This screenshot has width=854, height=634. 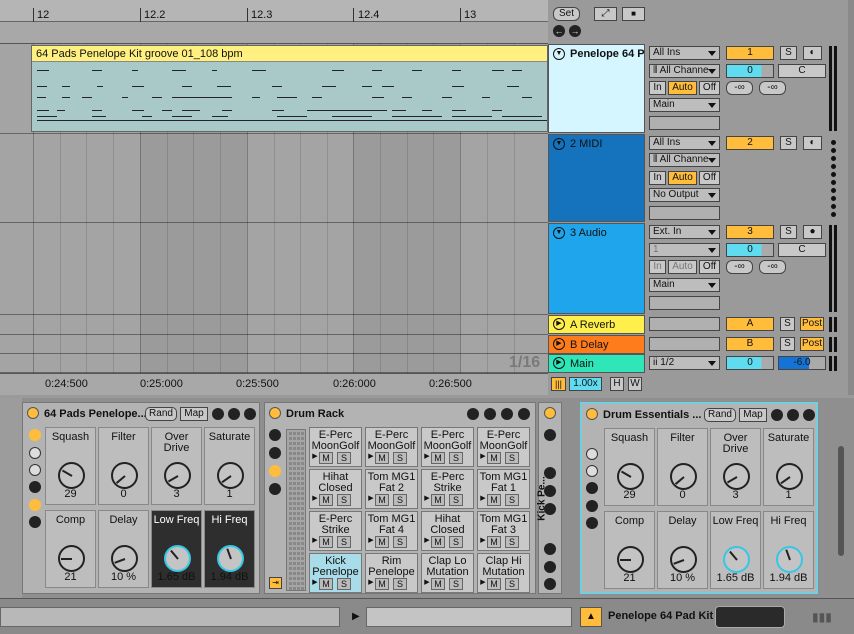 What do you see at coordinates (596, 268) in the screenshot?
I see `track3-title: ▼ 3 Audio` at bounding box center [596, 268].